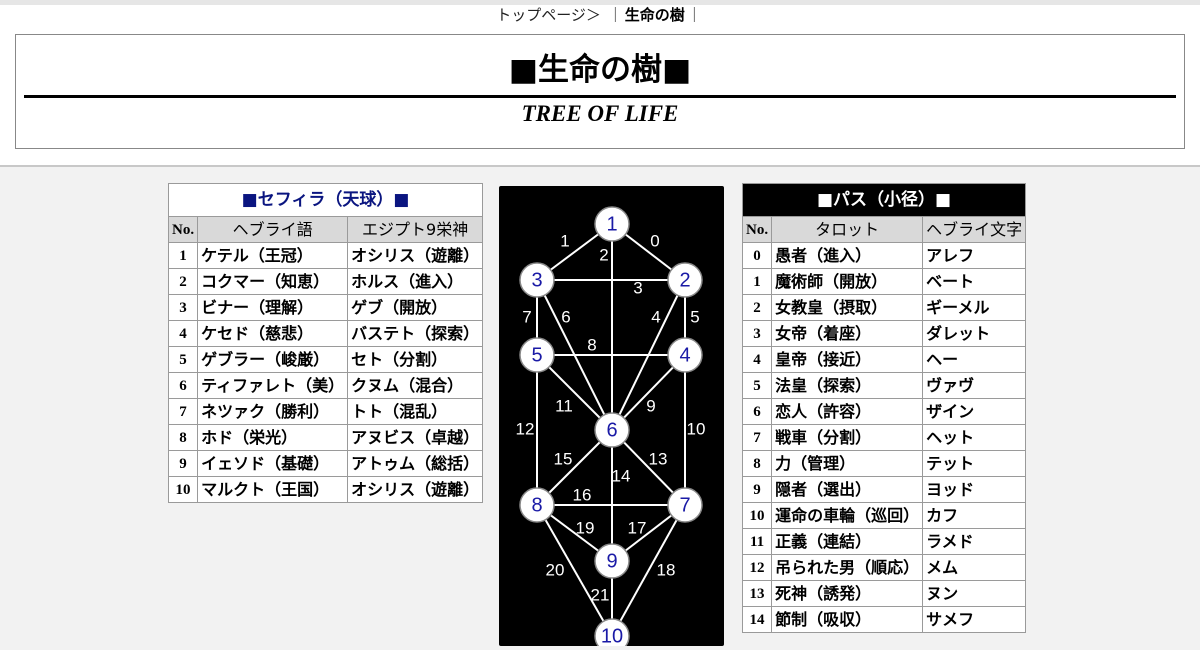 This screenshot has width=1200, height=650. What do you see at coordinates (273, 359) in the screenshot?
I see `sephira-hebrew-cell: ゲブラー（峻厳）` at bounding box center [273, 359].